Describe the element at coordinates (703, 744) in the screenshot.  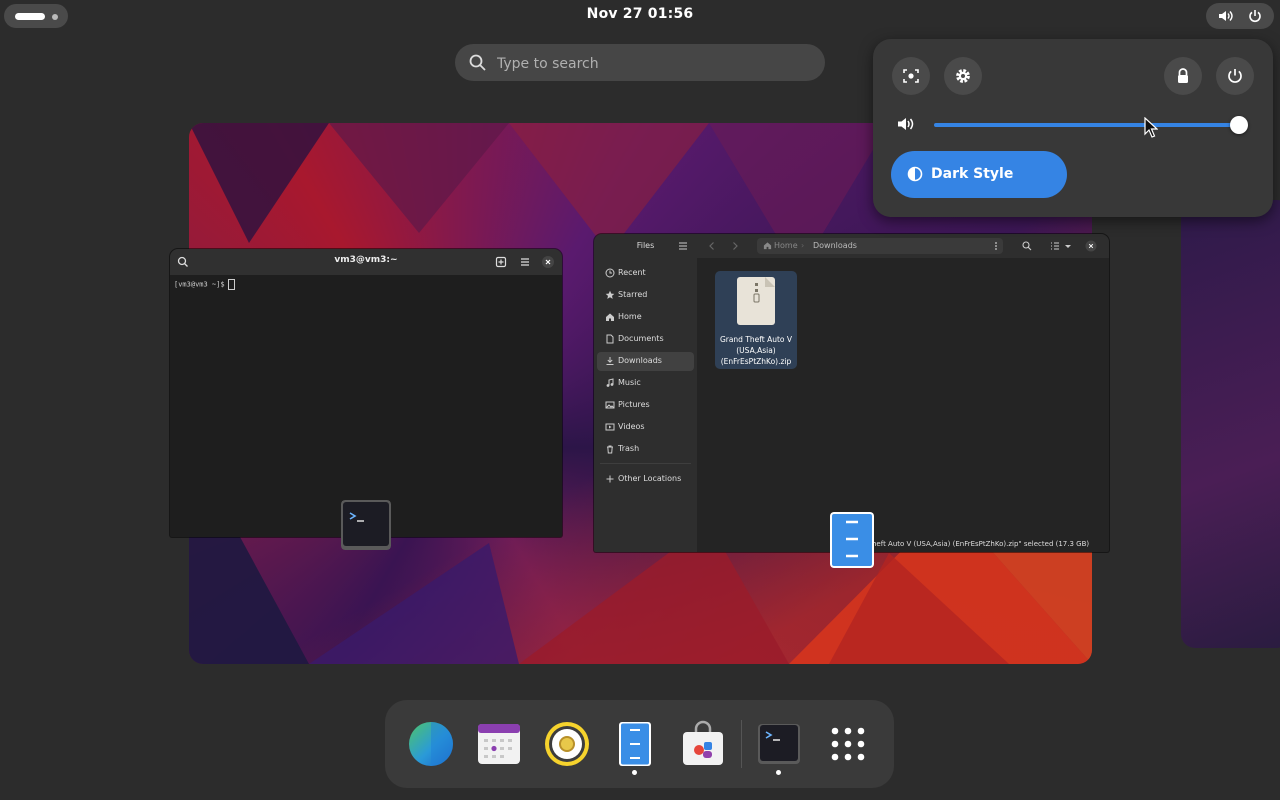
I see `software-icon` at that location.